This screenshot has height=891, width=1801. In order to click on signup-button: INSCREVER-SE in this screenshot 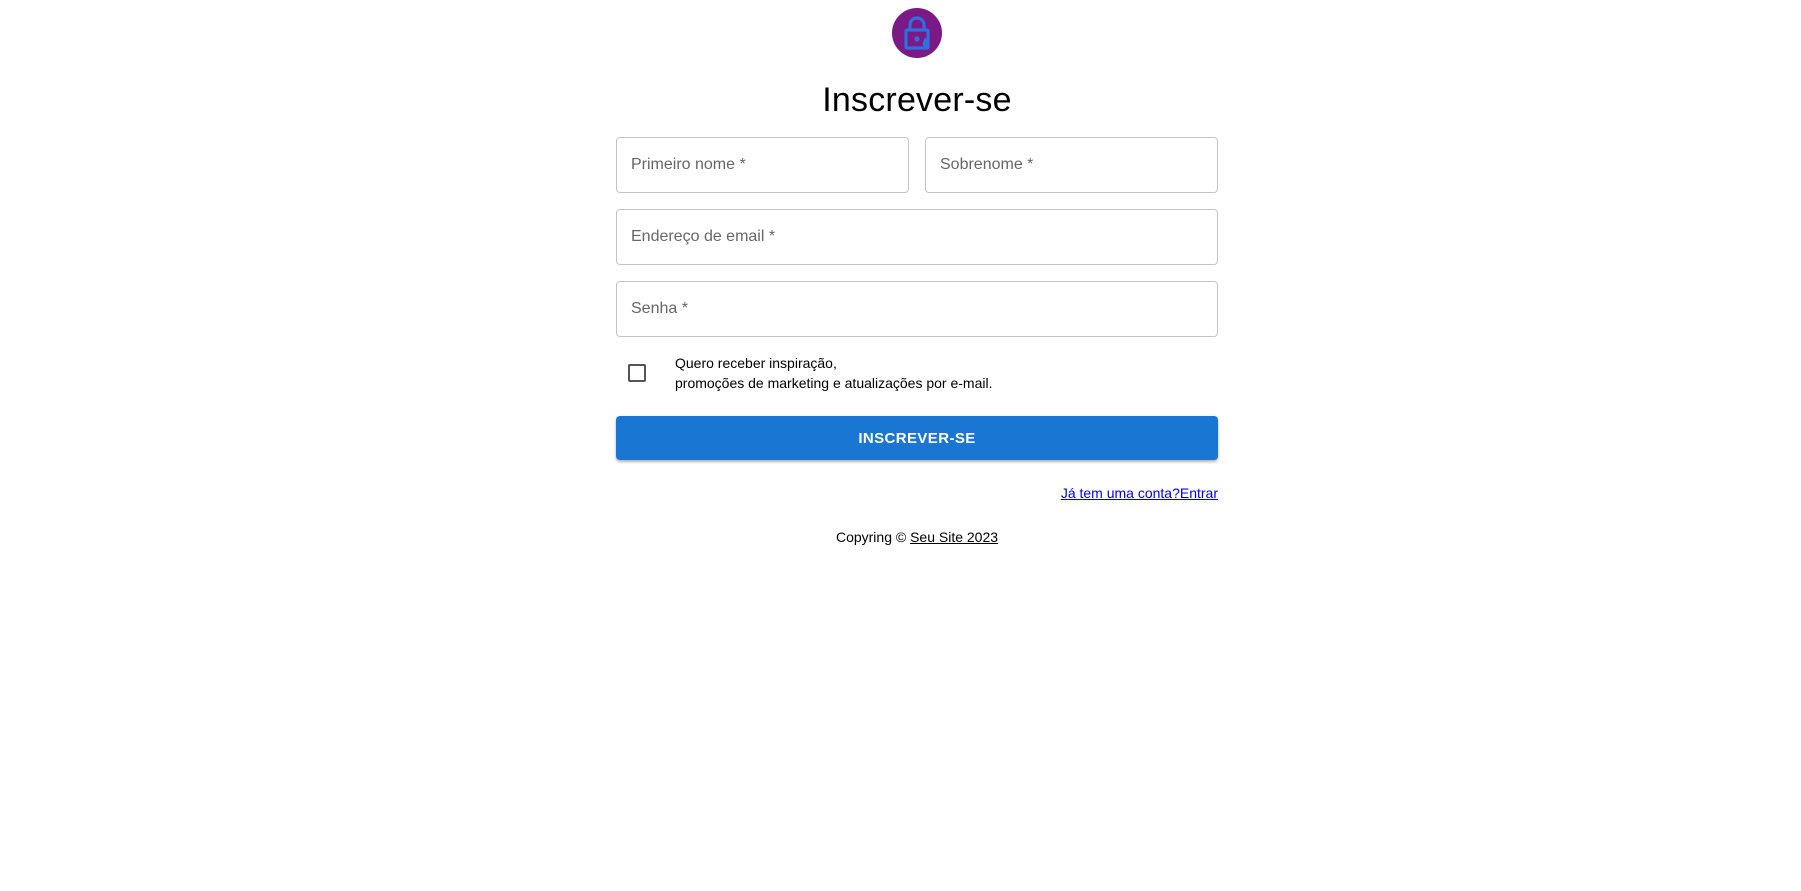, I will do `click(917, 438)`.